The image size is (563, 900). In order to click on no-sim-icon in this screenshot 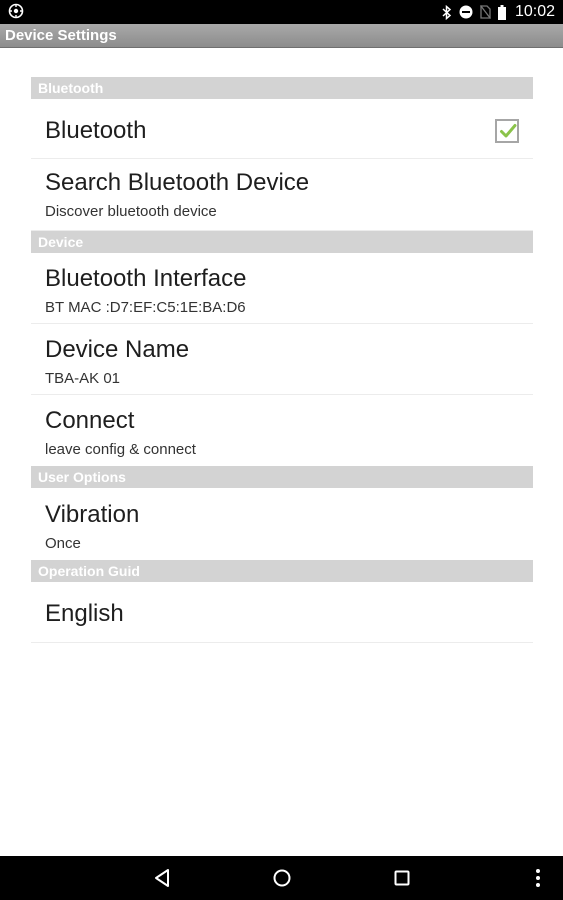, I will do `click(485, 12)`.